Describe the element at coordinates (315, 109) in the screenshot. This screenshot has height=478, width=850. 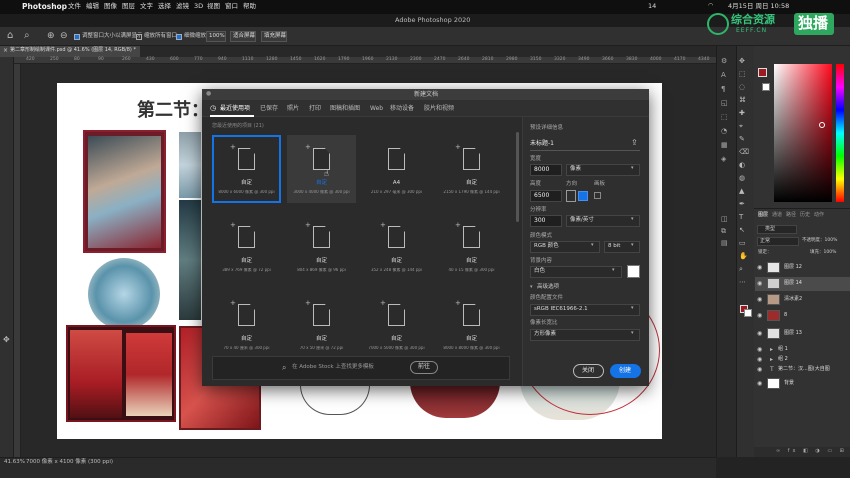
I see `dialog-tab-3: 打印` at that location.